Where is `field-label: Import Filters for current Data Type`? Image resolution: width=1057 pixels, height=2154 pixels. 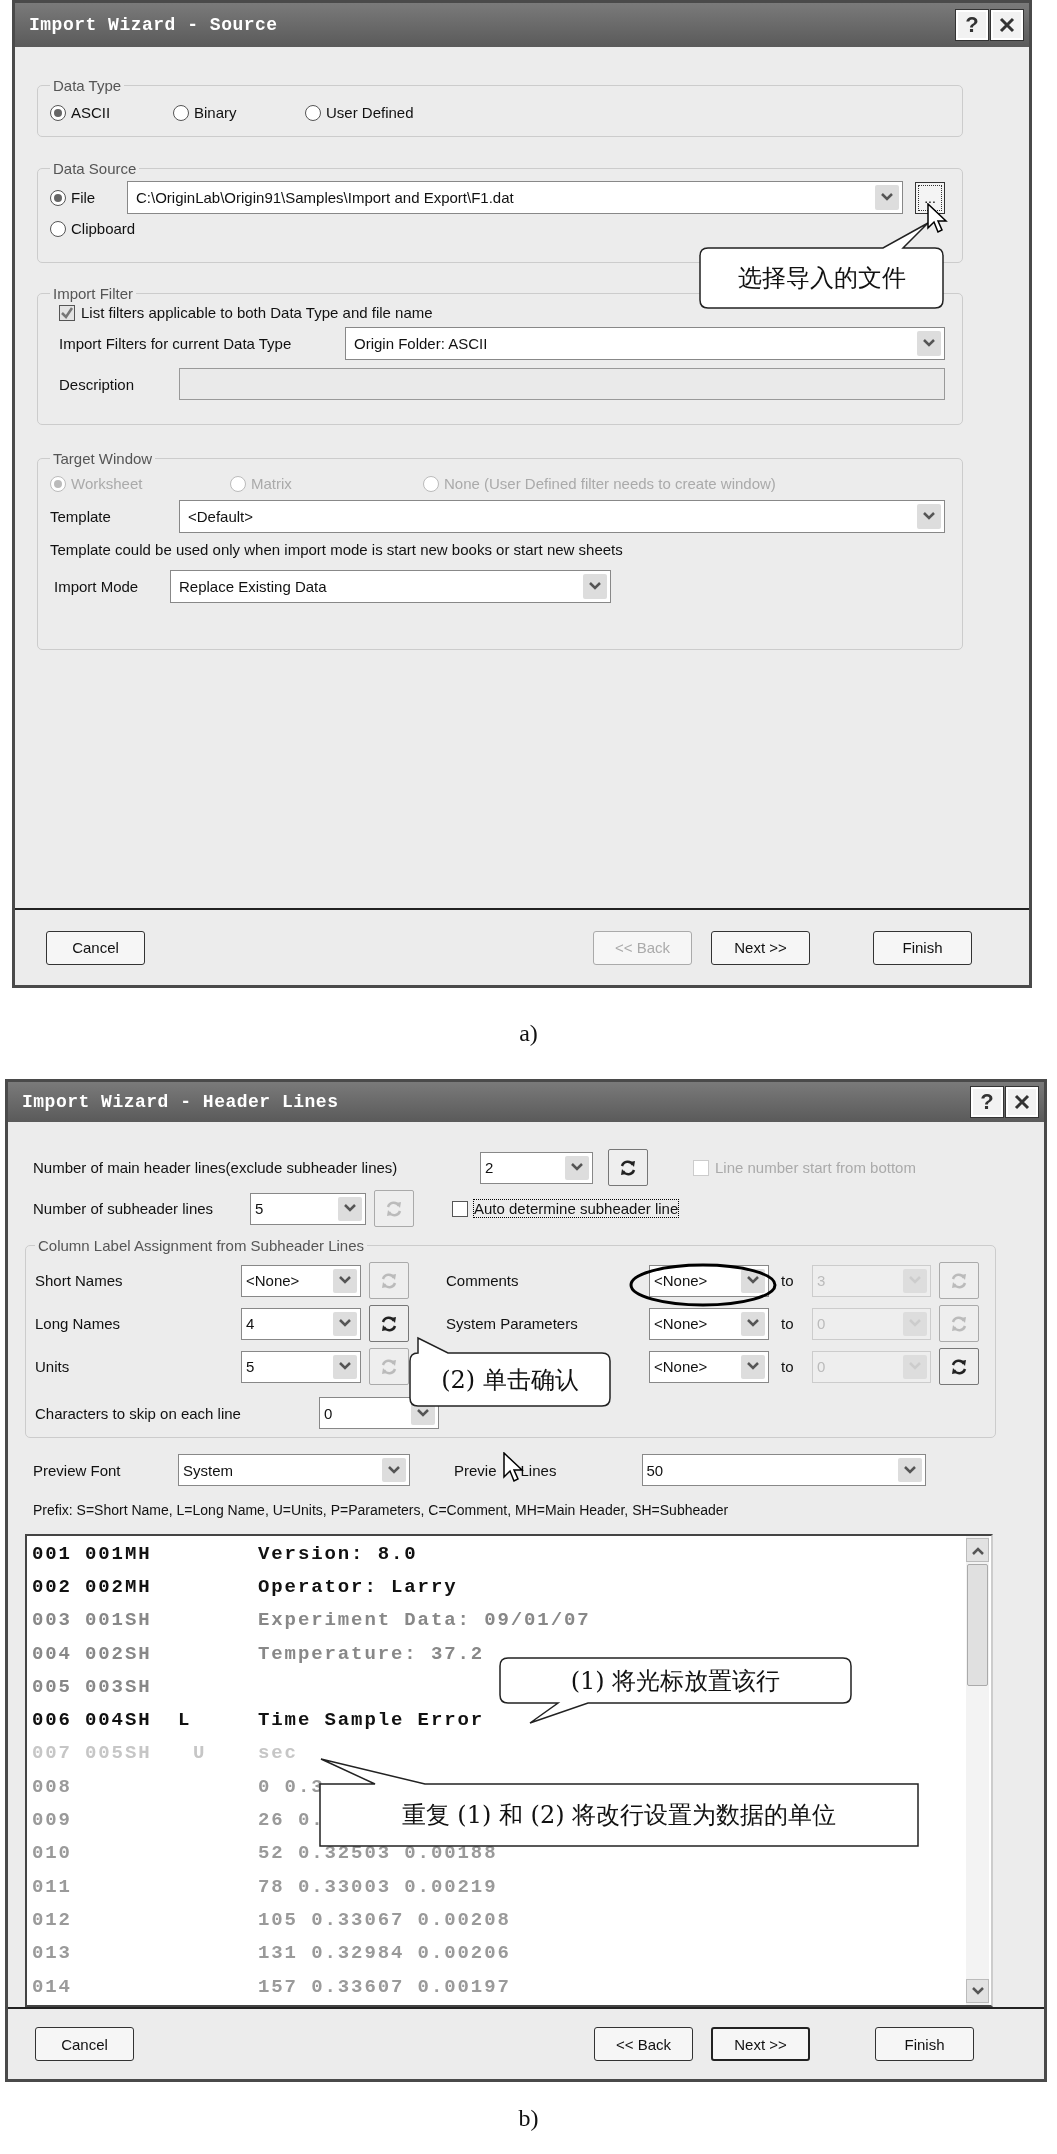 field-label: Import Filters for current Data Type is located at coordinates (176, 343).